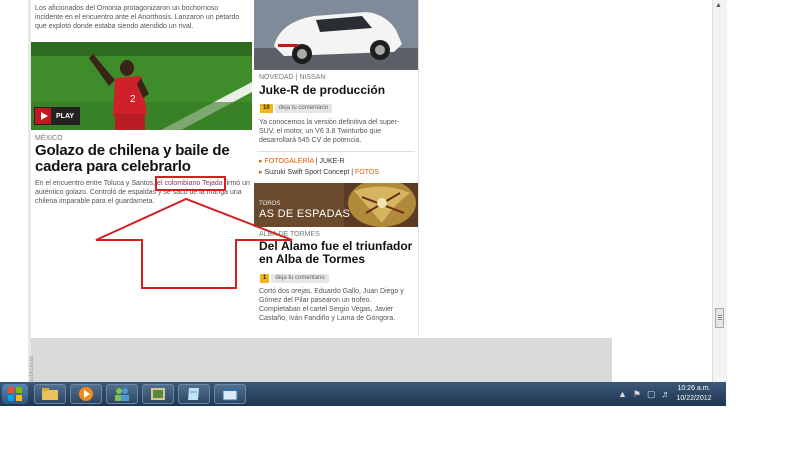 The image size is (800, 450). I want to click on photo-gallery-icon, so click(158, 394).